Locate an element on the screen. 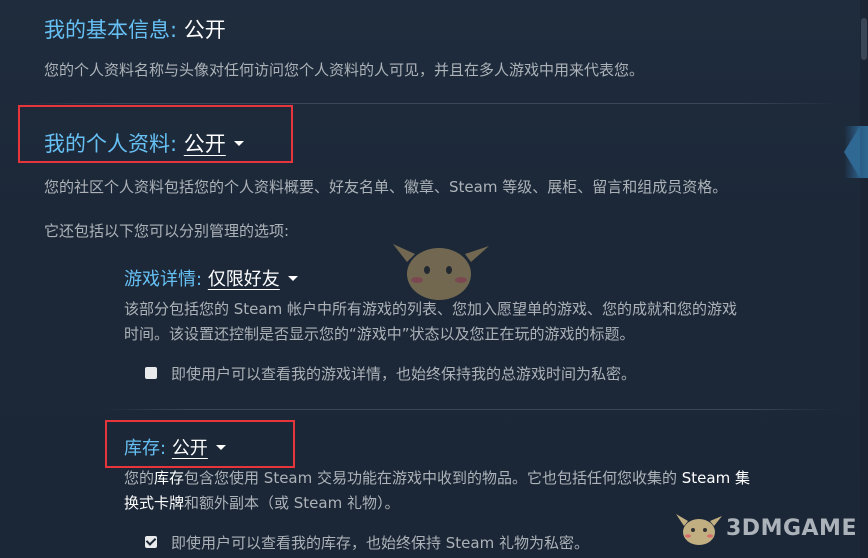 The width and height of the screenshot is (868, 558). inventory-heading: 库存: 公开 is located at coordinates (175, 449).